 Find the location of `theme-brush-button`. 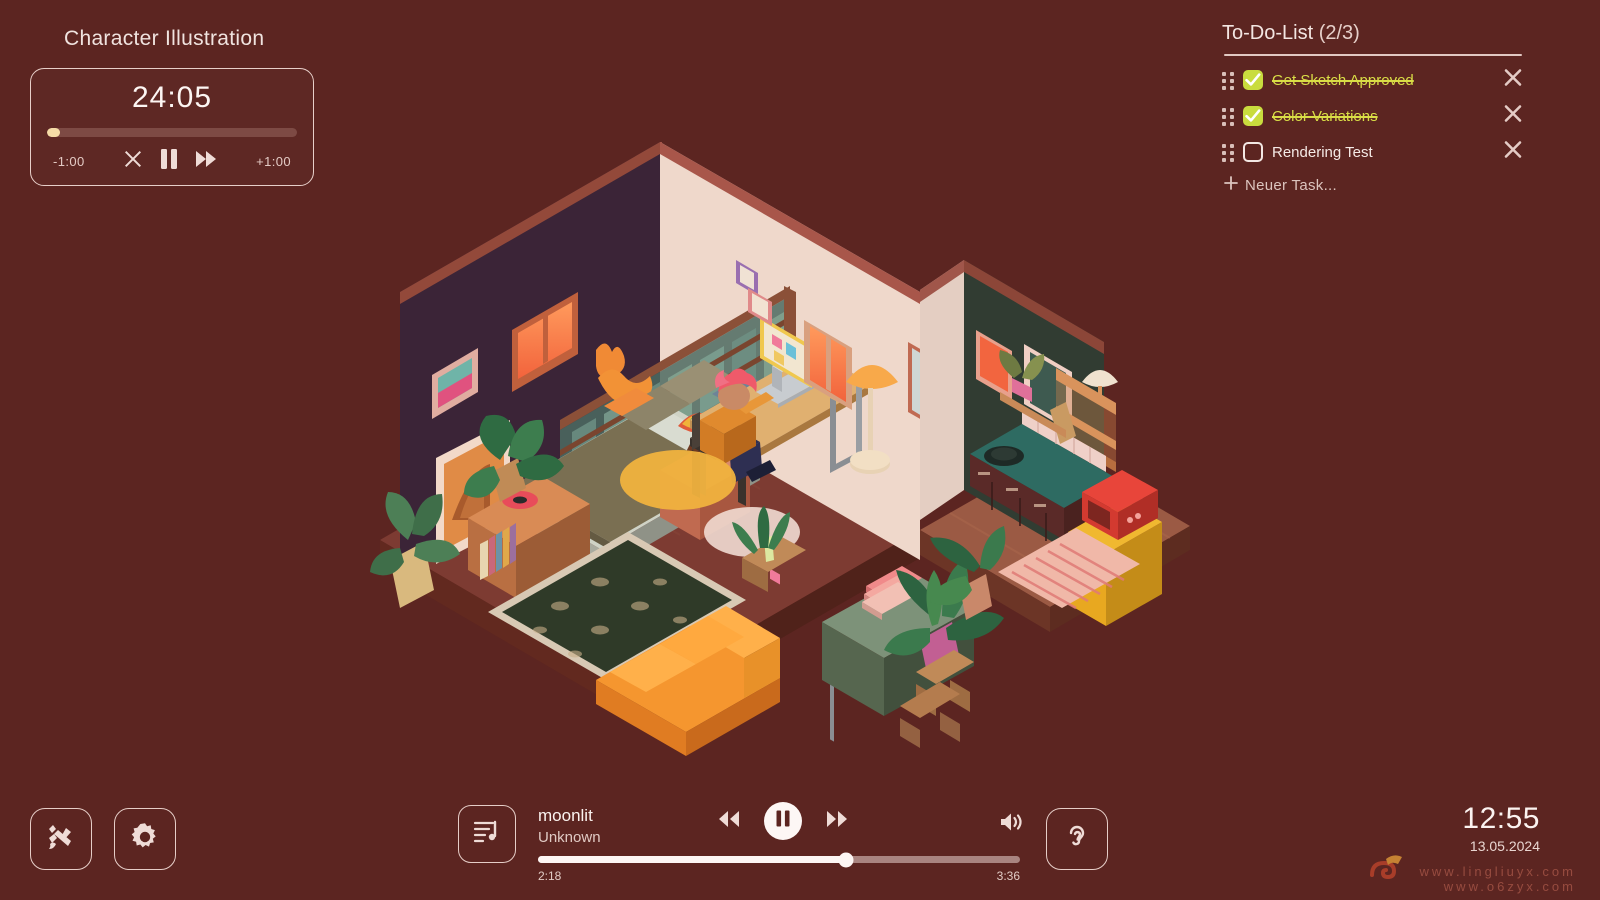

theme-brush-button is located at coordinates (61, 839).